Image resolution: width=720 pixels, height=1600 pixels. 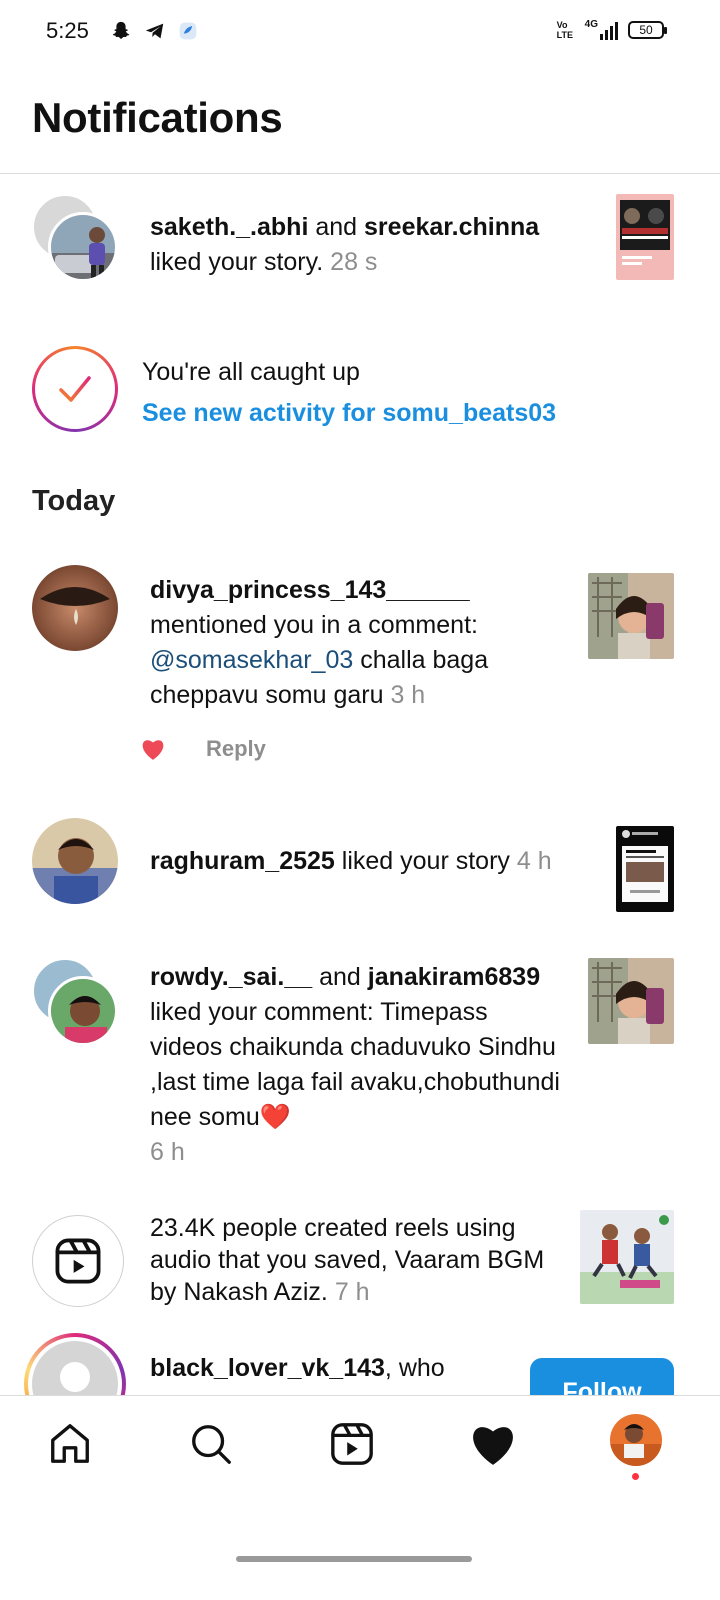 What do you see at coordinates (251, 660) in the screenshot?
I see `mention-handle: @somasekhar_03` at bounding box center [251, 660].